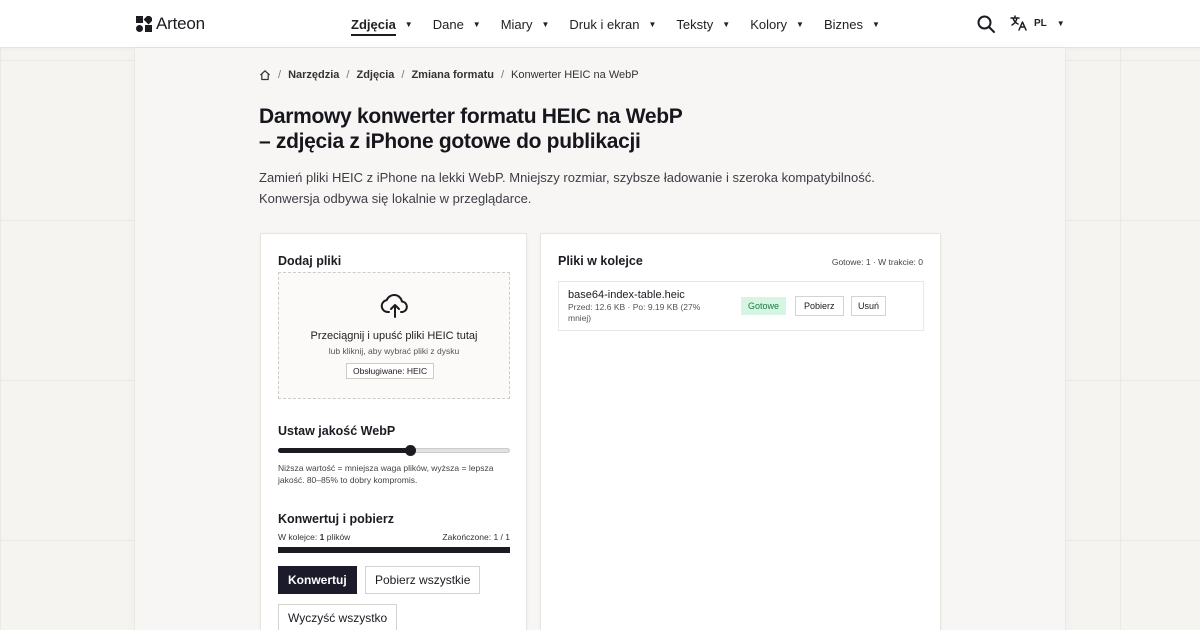 The width and height of the screenshot is (1200, 630). What do you see at coordinates (394, 306) in the screenshot?
I see `cloud-upload-icon` at bounding box center [394, 306].